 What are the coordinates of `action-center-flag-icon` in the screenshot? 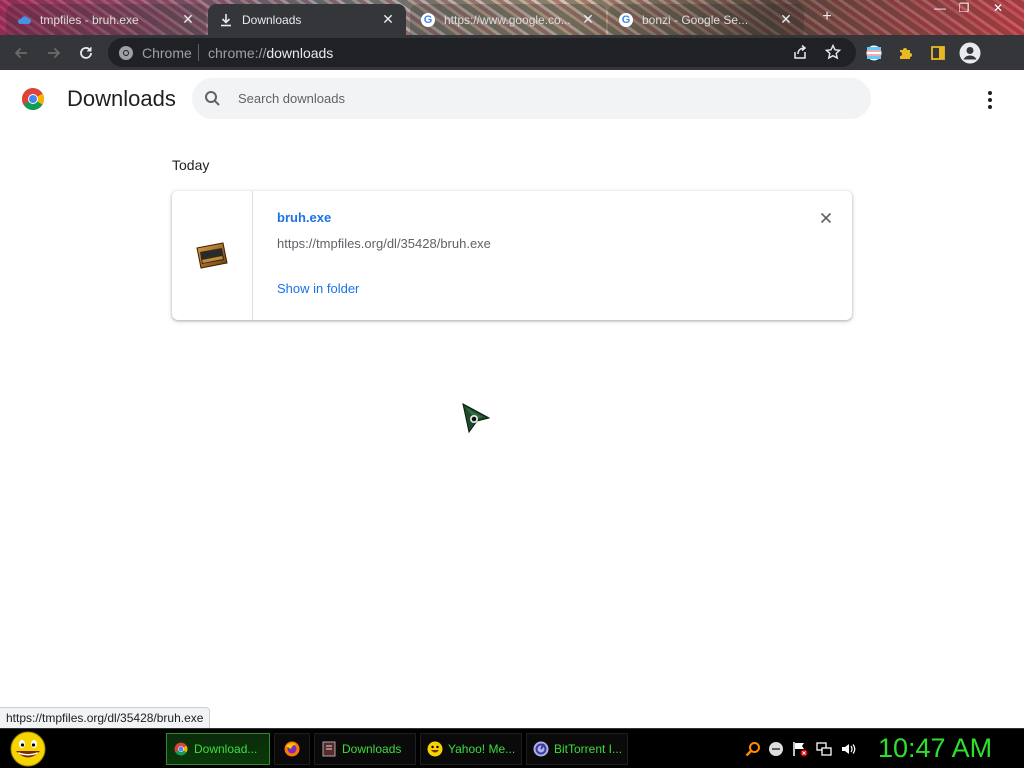 It's located at (800, 749).